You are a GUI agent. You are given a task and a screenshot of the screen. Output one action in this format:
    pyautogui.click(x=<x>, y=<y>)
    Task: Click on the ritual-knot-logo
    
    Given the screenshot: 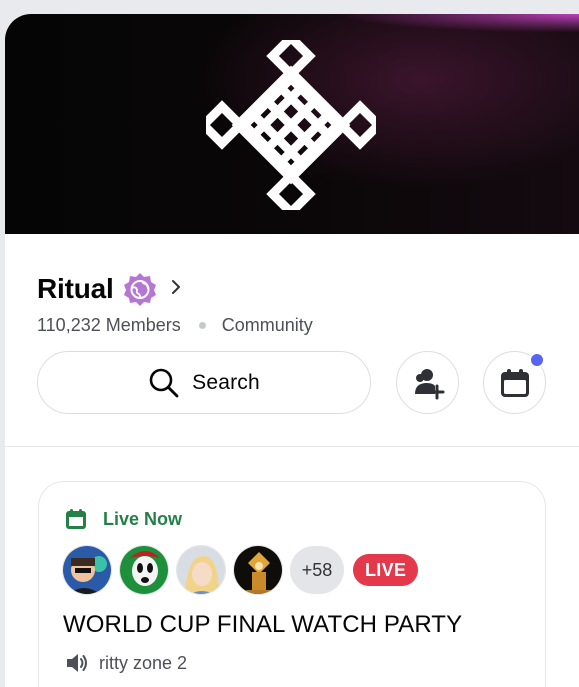 What is the action you would take?
    pyautogui.click(x=291, y=125)
    